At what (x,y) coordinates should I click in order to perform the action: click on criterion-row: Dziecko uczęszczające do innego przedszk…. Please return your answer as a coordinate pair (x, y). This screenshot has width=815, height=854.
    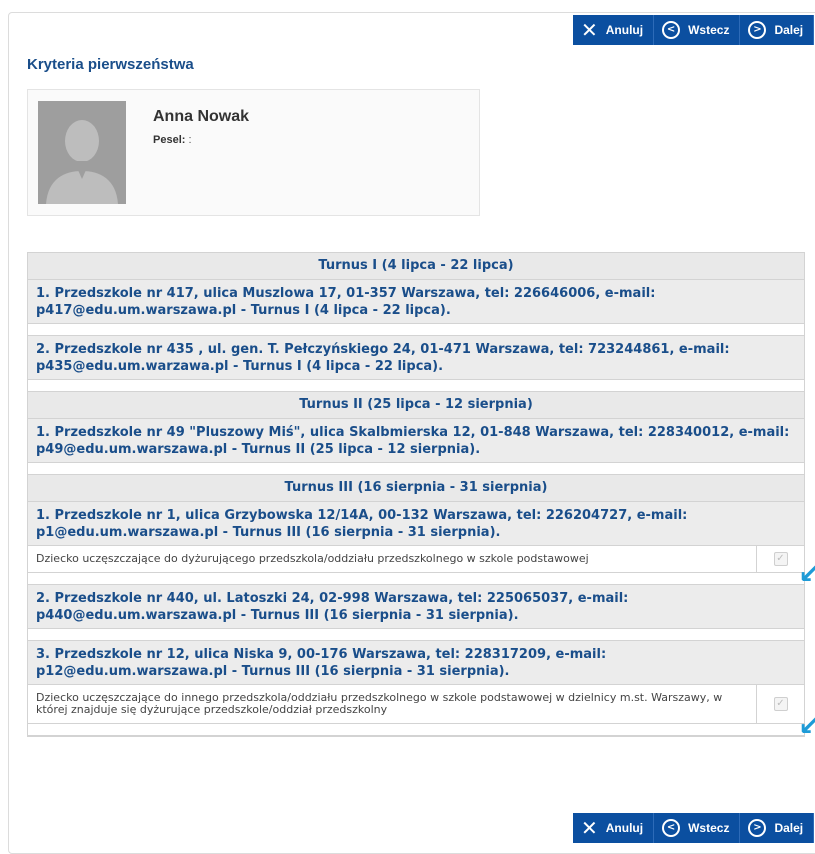
    Looking at the image, I should click on (416, 704).